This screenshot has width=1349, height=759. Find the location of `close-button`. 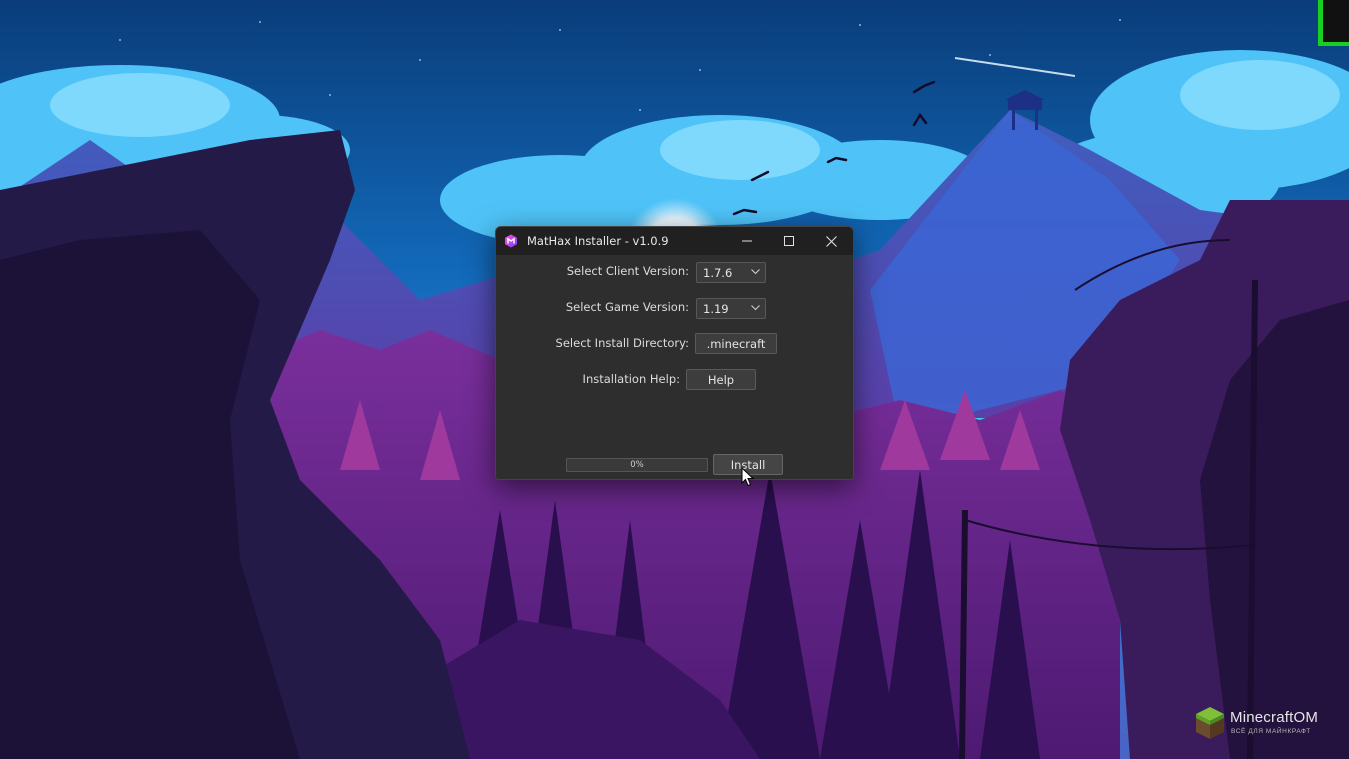

close-button is located at coordinates (831, 241).